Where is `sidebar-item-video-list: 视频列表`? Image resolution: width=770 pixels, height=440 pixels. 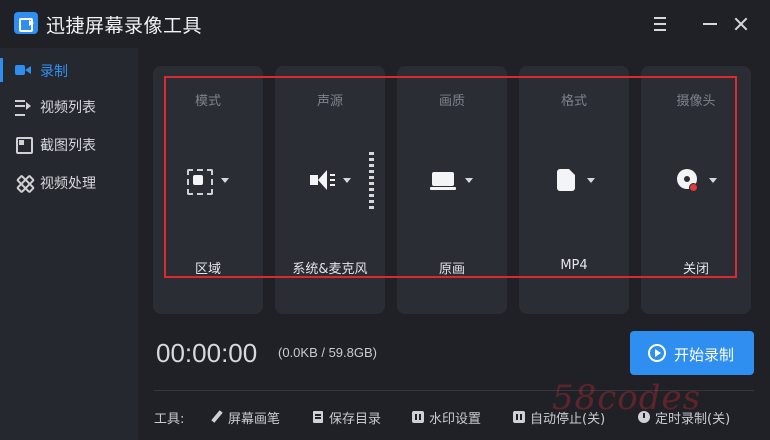
sidebar-item-video-list: 视频列表 is located at coordinates (69, 106).